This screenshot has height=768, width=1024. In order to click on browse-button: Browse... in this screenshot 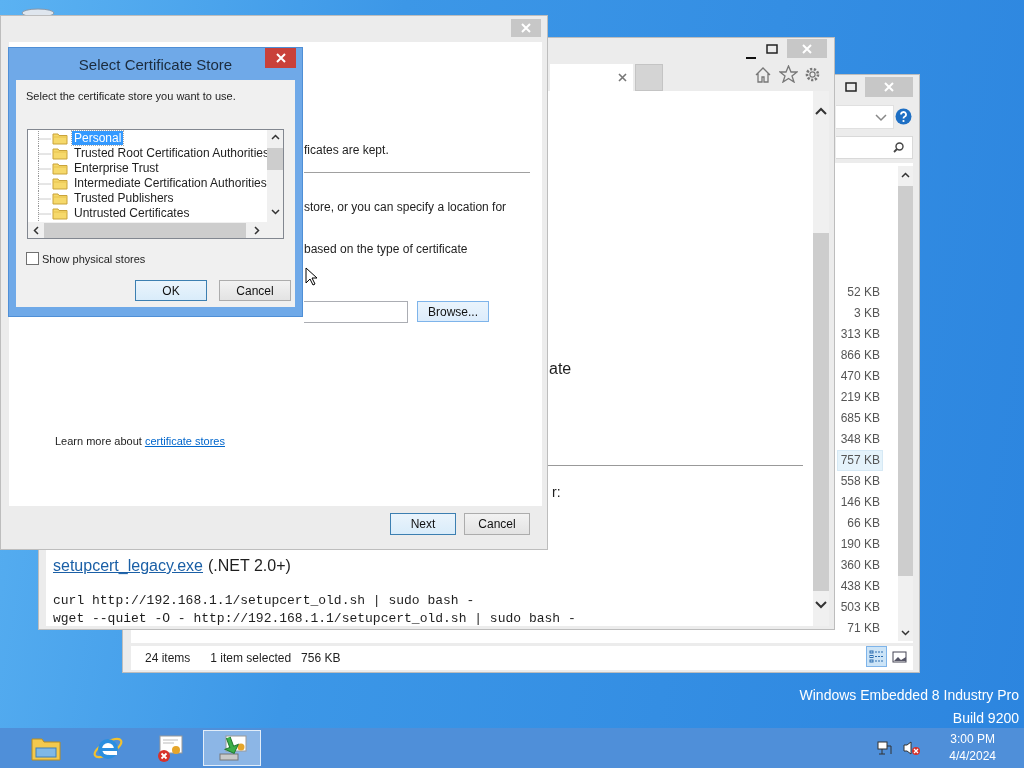, I will do `click(453, 311)`.